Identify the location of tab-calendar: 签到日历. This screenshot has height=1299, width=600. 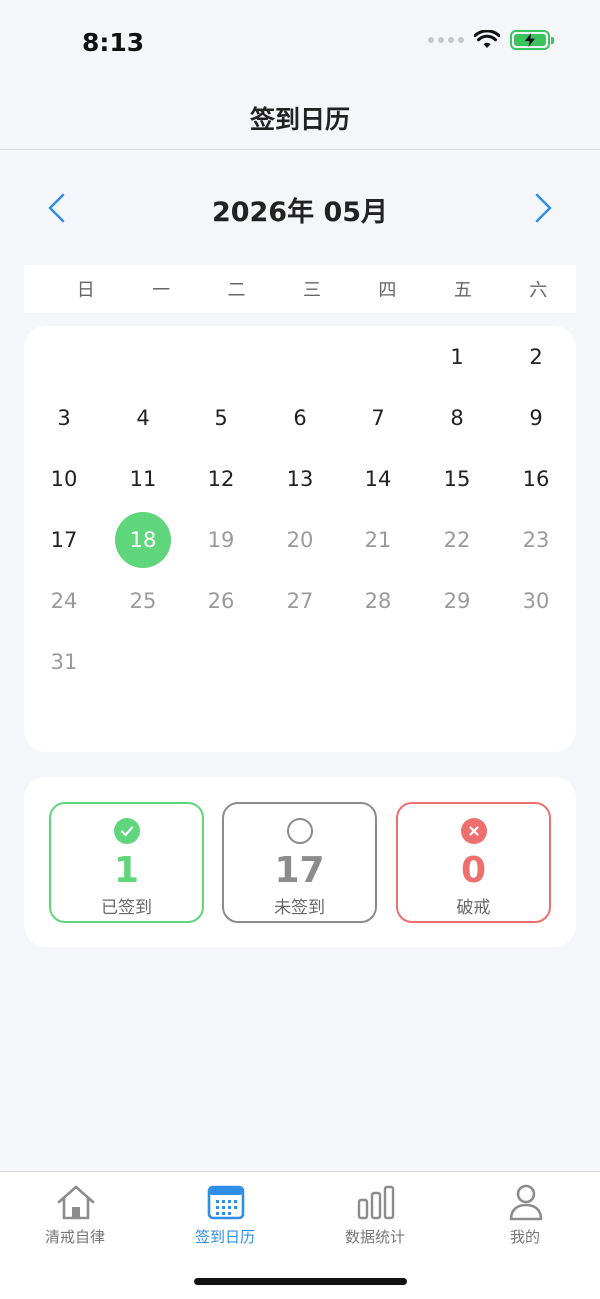
(225, 1217).